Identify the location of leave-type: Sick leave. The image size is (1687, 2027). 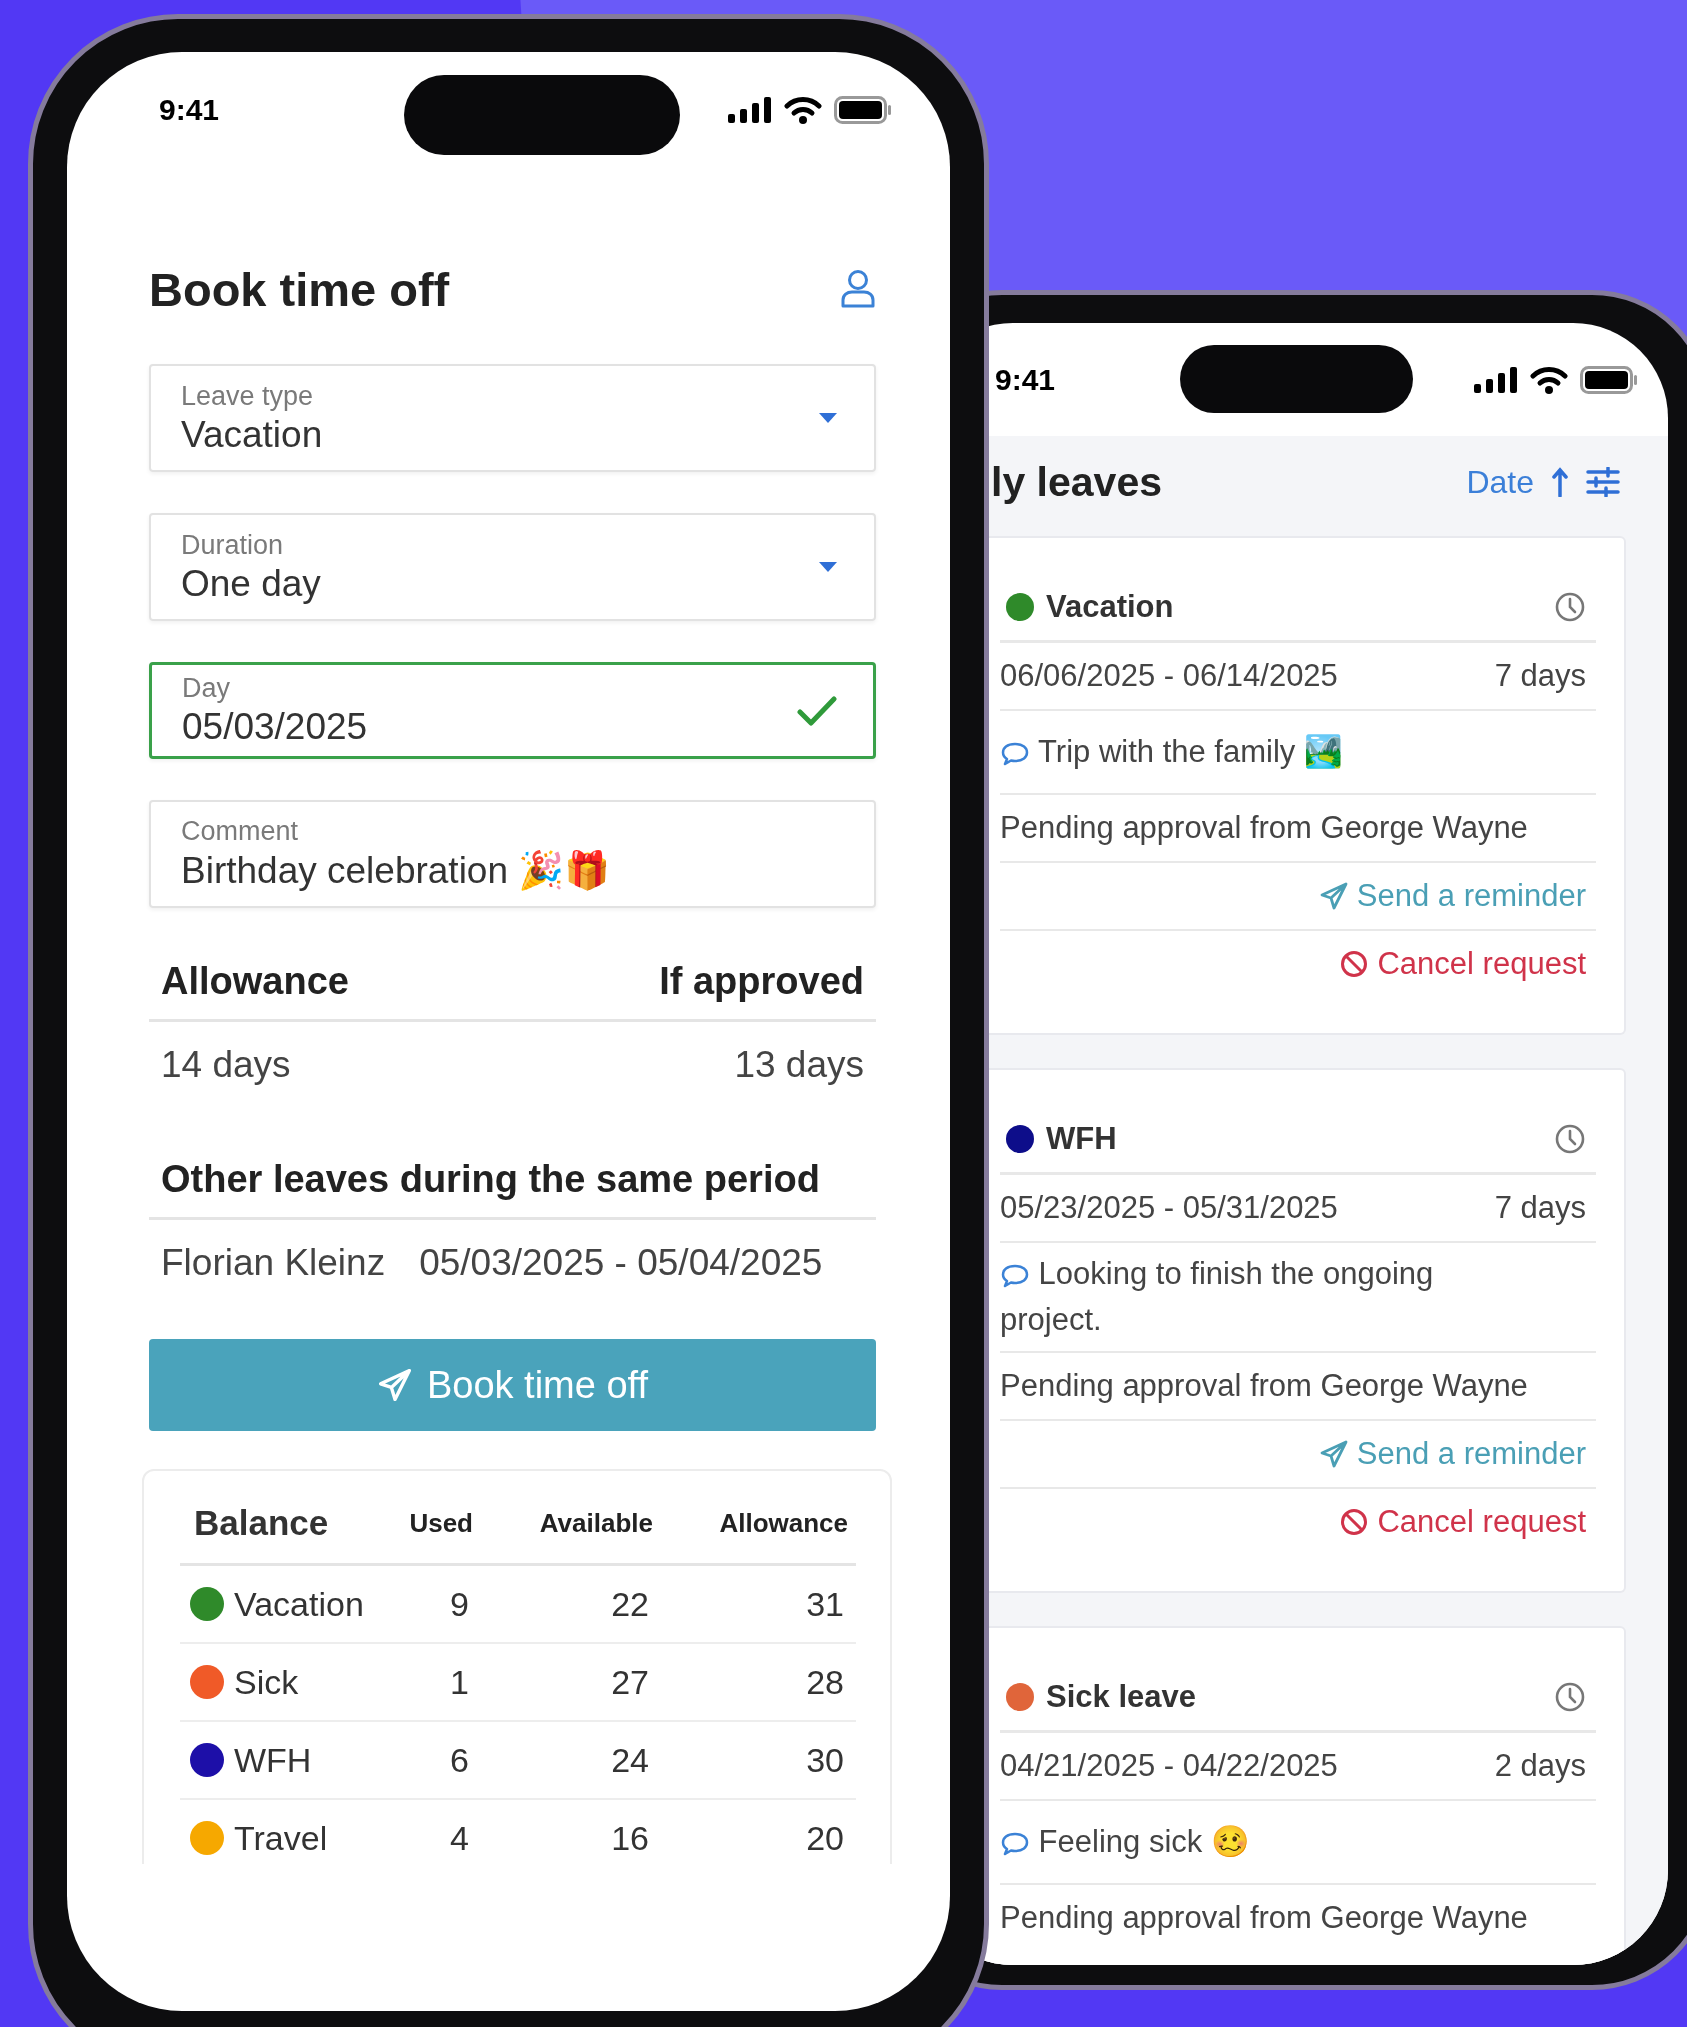
(1121, 1697).